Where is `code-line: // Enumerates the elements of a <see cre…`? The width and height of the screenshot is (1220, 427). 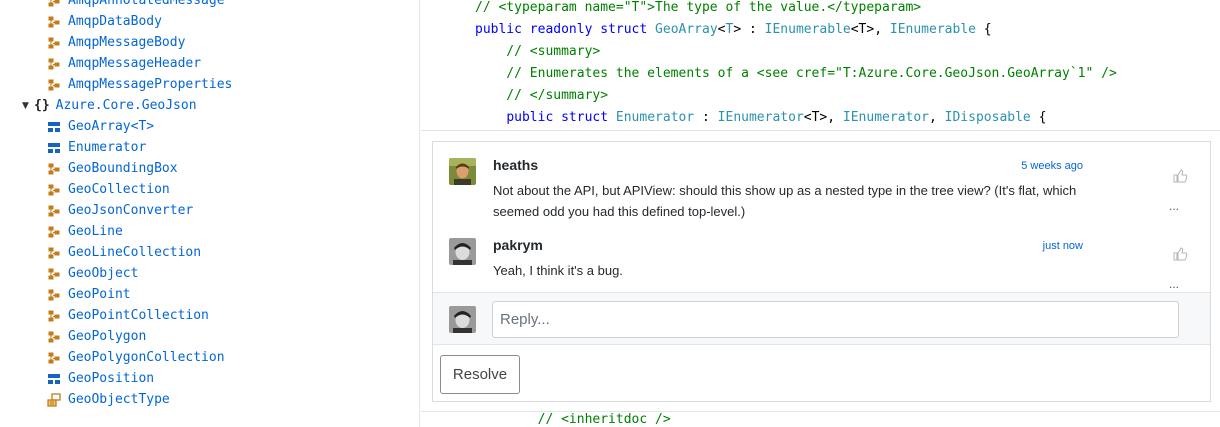 code-line: // Enumerates the elements of a <see cre… is located at coordinates (796, 74).